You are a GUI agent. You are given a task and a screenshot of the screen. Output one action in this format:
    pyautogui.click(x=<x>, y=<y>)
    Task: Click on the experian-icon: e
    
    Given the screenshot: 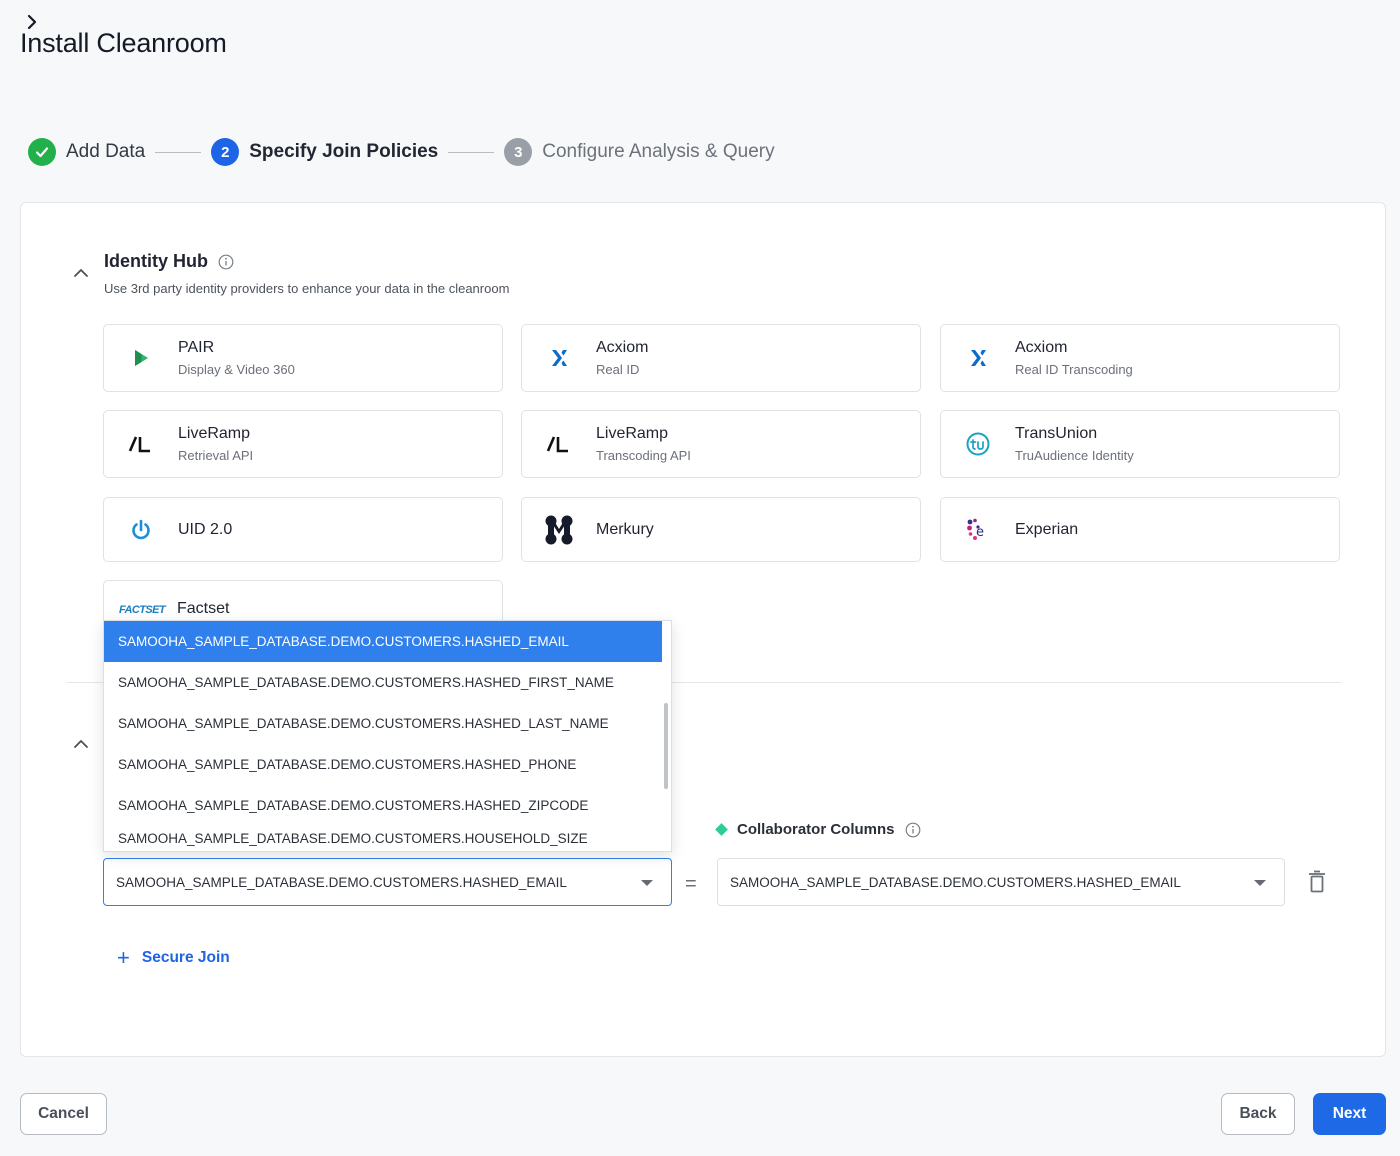 What is the action you would take?
    pyautogui.click(x=978, y=530)
    